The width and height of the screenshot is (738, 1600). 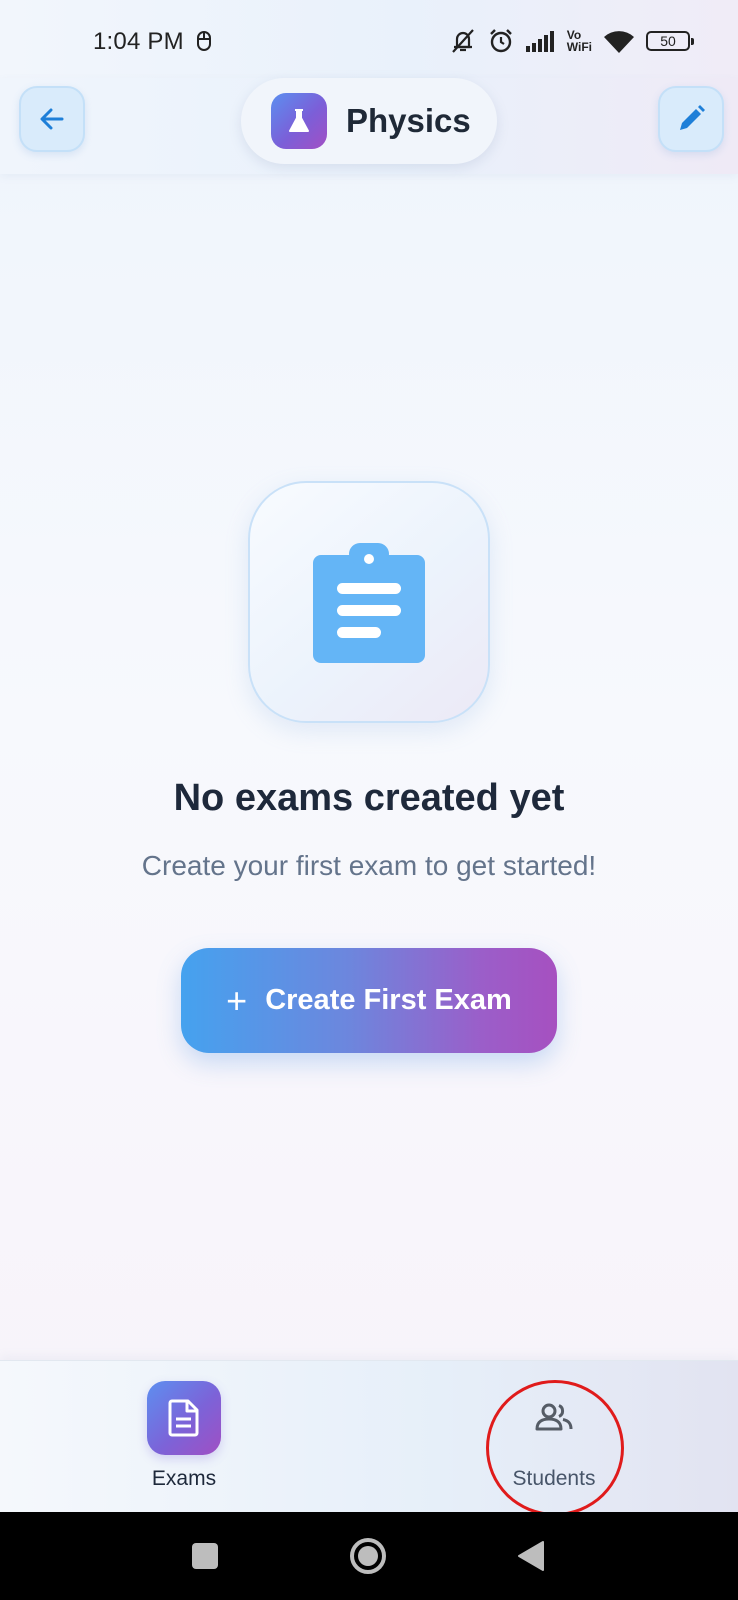 I want to click on system-navigation-bar, so click(x=369, y=1556).